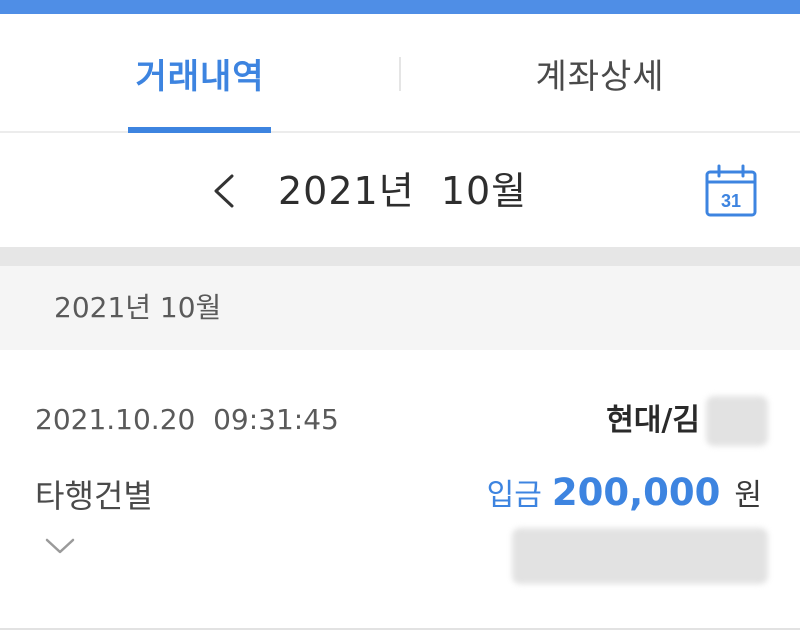 The image size is (800, 643). Describe the element at coordinates (199, 130) in the screenshot. I see `active-tab-indicator` at that location.